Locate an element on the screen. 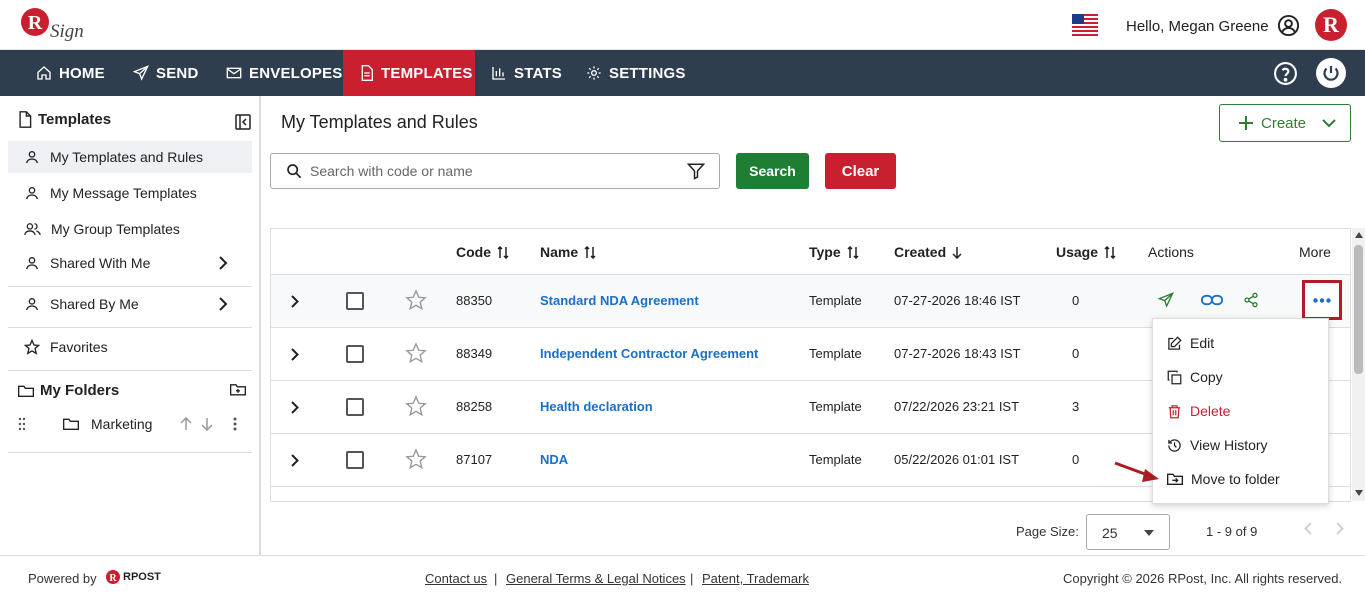  folder-label: Marketing is located at coordinates (122, 424).